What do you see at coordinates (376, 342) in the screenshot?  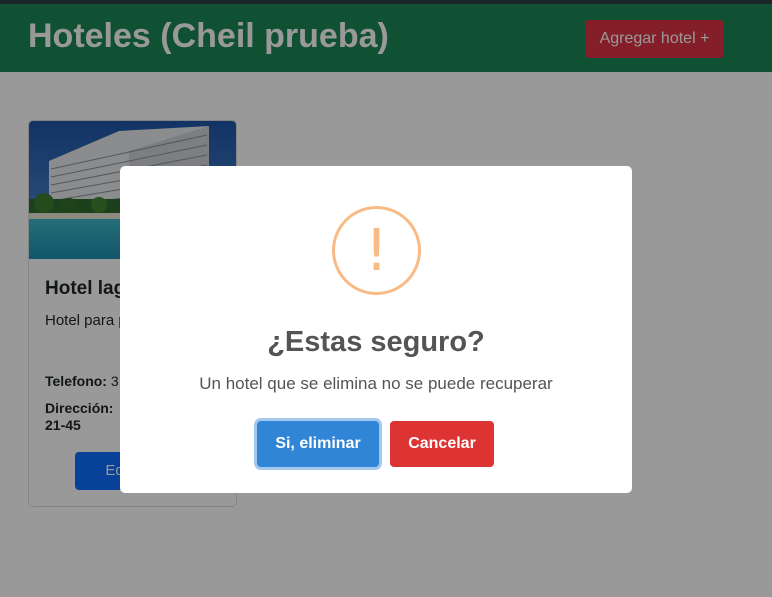 I see `dialog-title: ¿Estas seguro?` at bounding box center [376, 342].